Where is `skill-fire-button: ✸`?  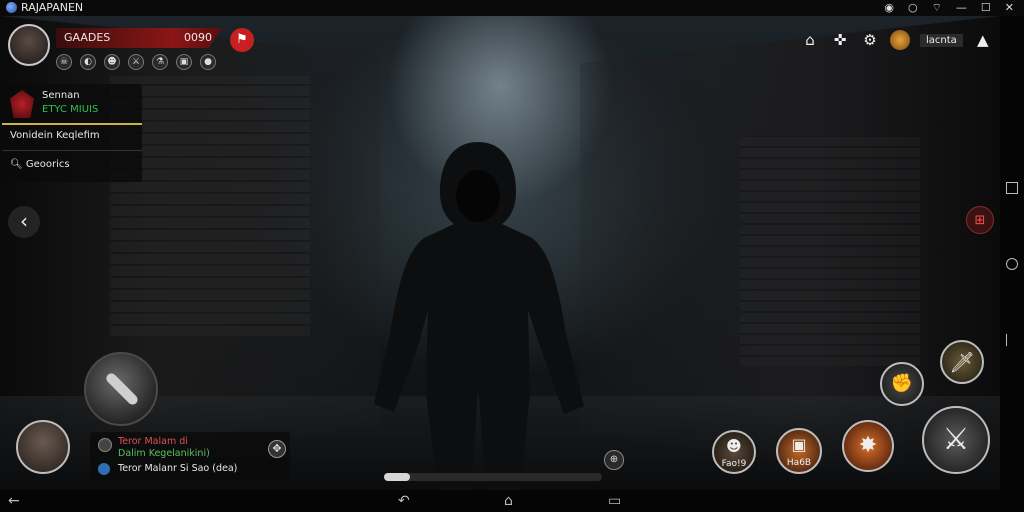
skill-fire-button: ✸ is located at coordinates (868, 446).